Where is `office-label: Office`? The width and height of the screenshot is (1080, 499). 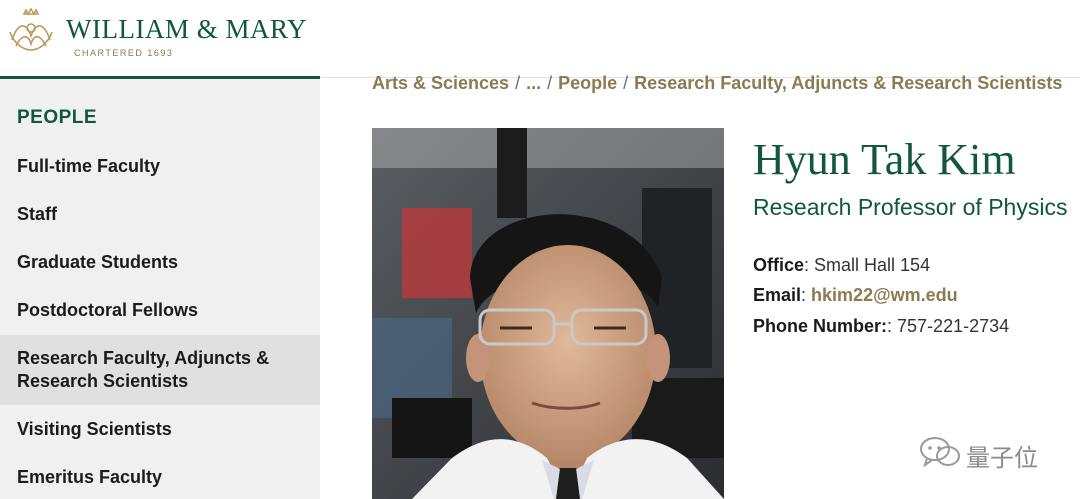 office-label: Office is located at coordinates (779, 265).